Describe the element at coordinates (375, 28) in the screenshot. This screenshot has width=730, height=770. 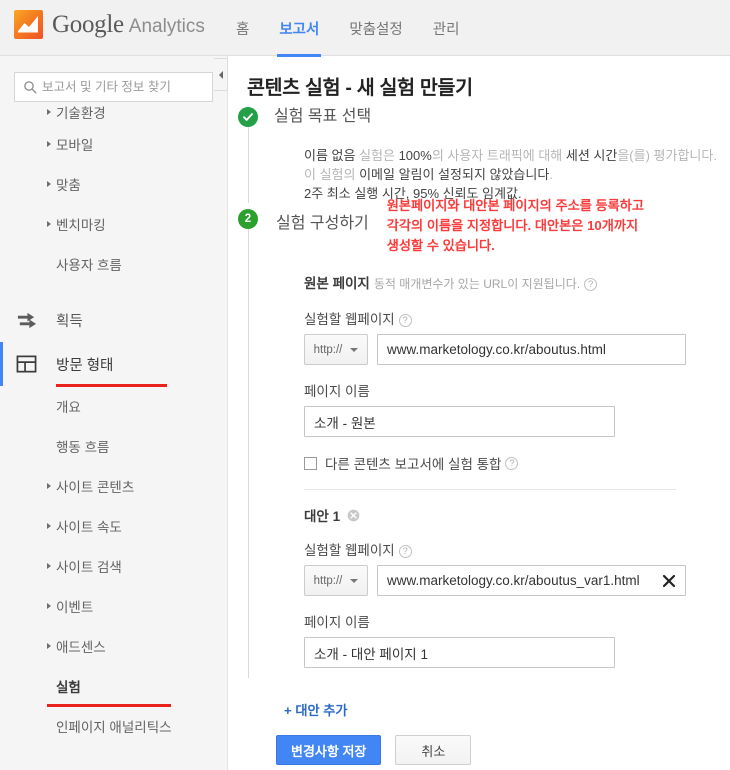
I see `tab-customization: 맞춤설정` at that location.